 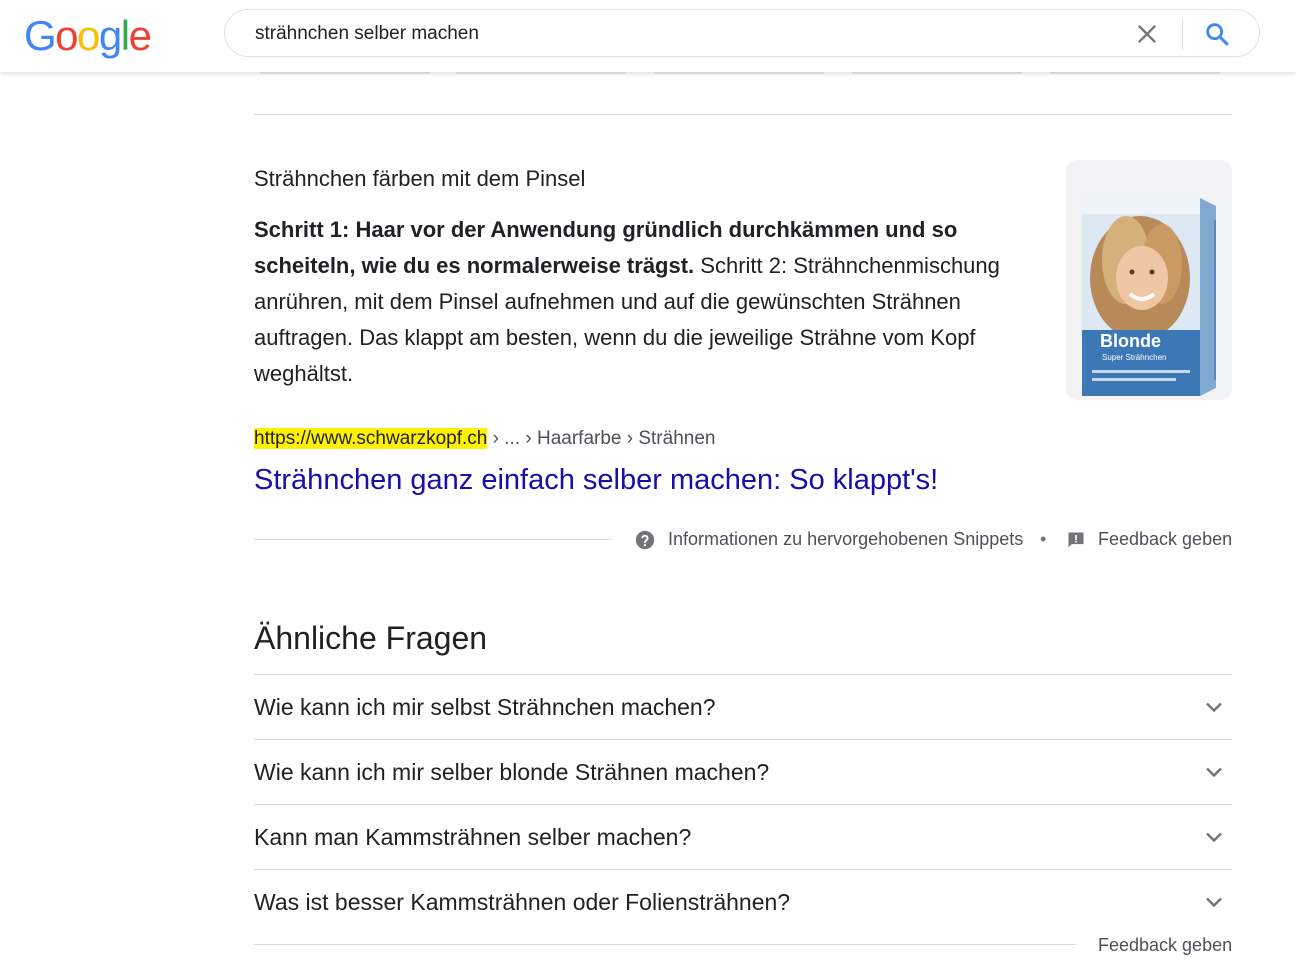 What do you see at coordinates (66, 35) in the screenshot?
I see `logo-letter-o1: o` at bounding box center [66, 35].